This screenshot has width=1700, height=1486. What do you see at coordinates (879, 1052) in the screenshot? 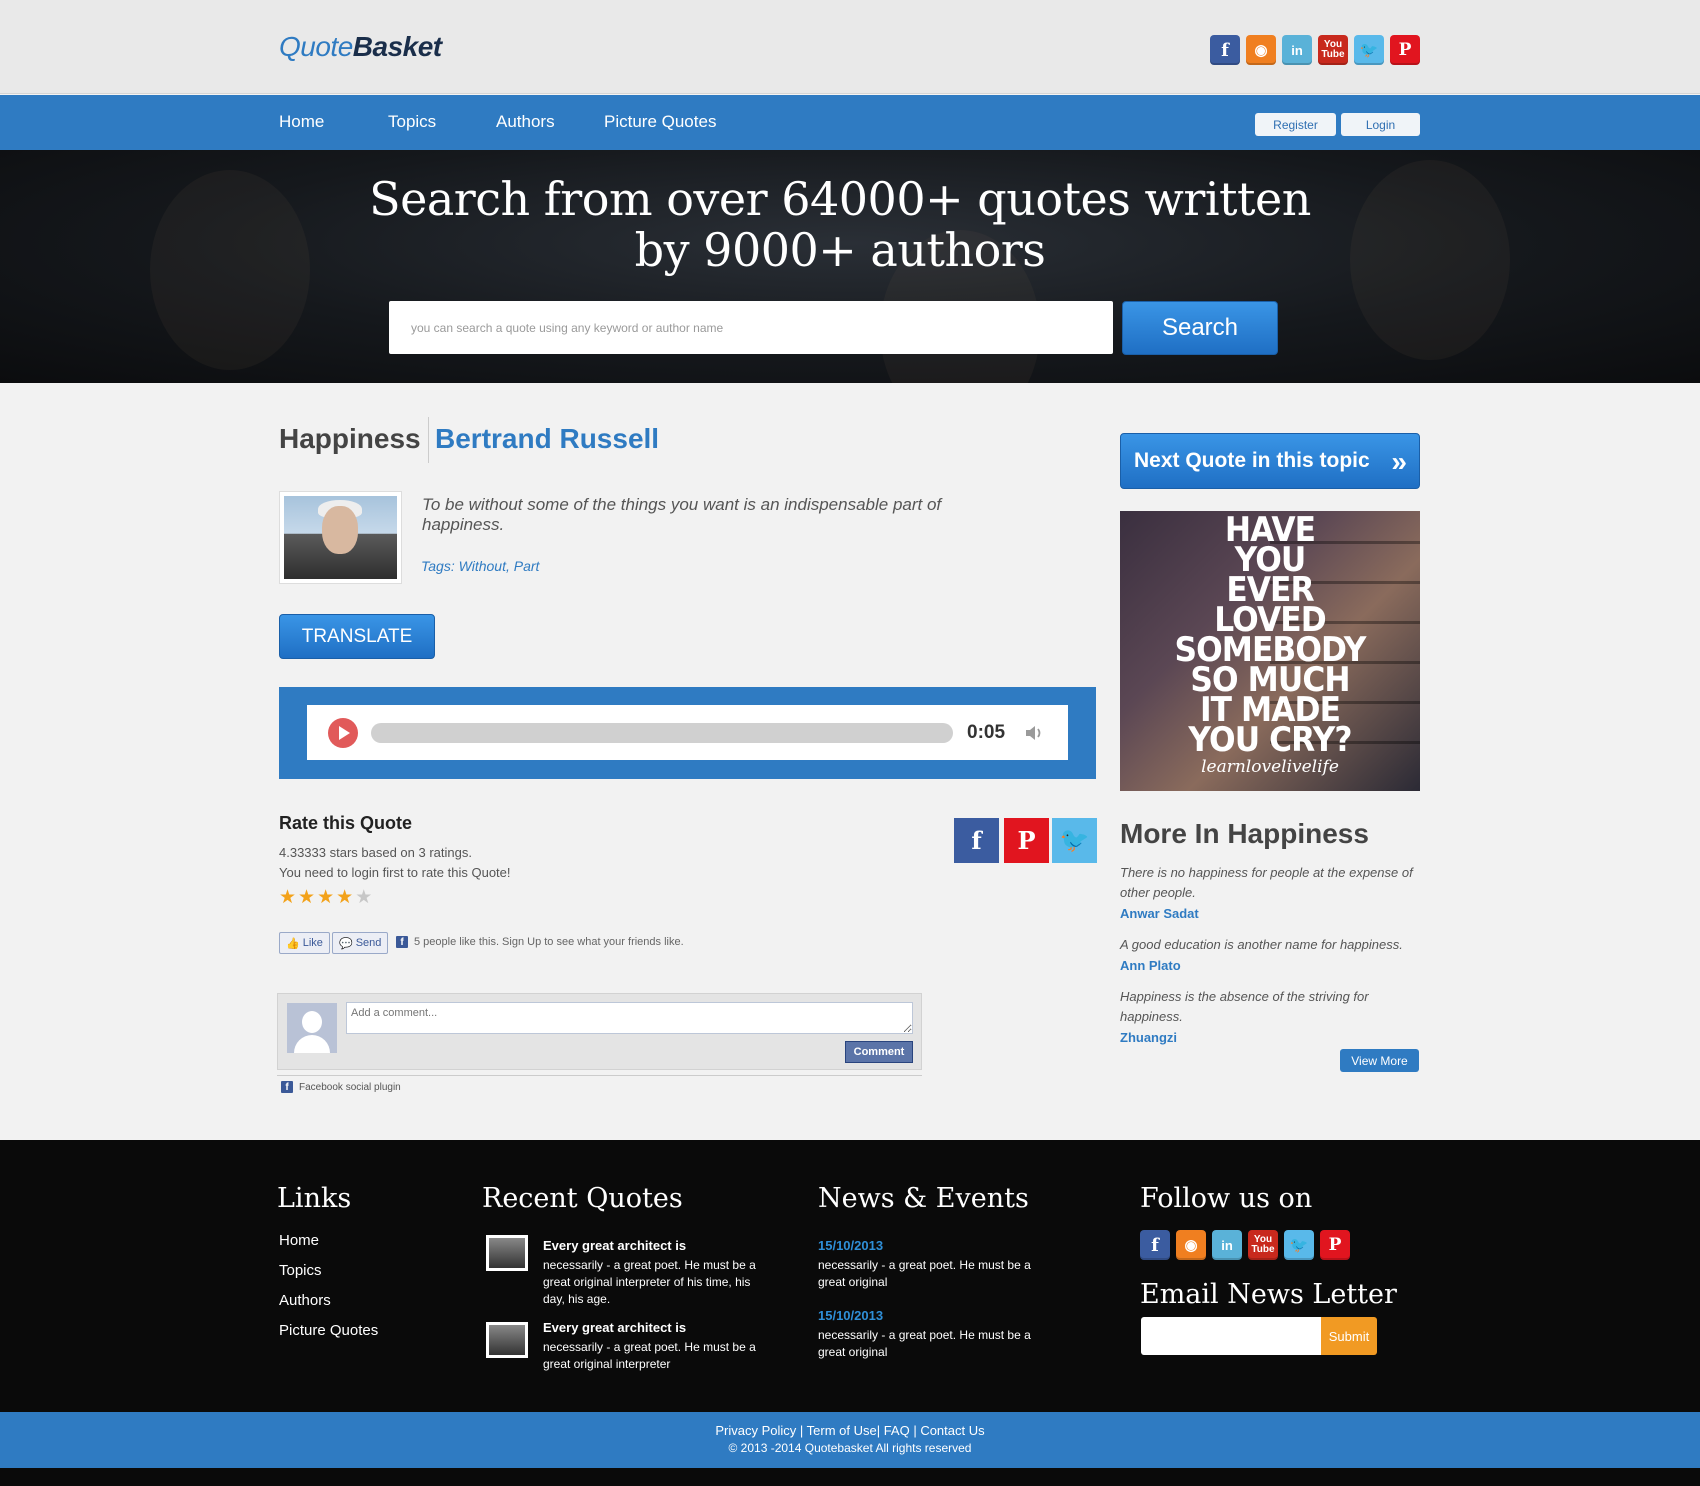
I see `comment-button: Comment` at bounding box center [879, 1052].